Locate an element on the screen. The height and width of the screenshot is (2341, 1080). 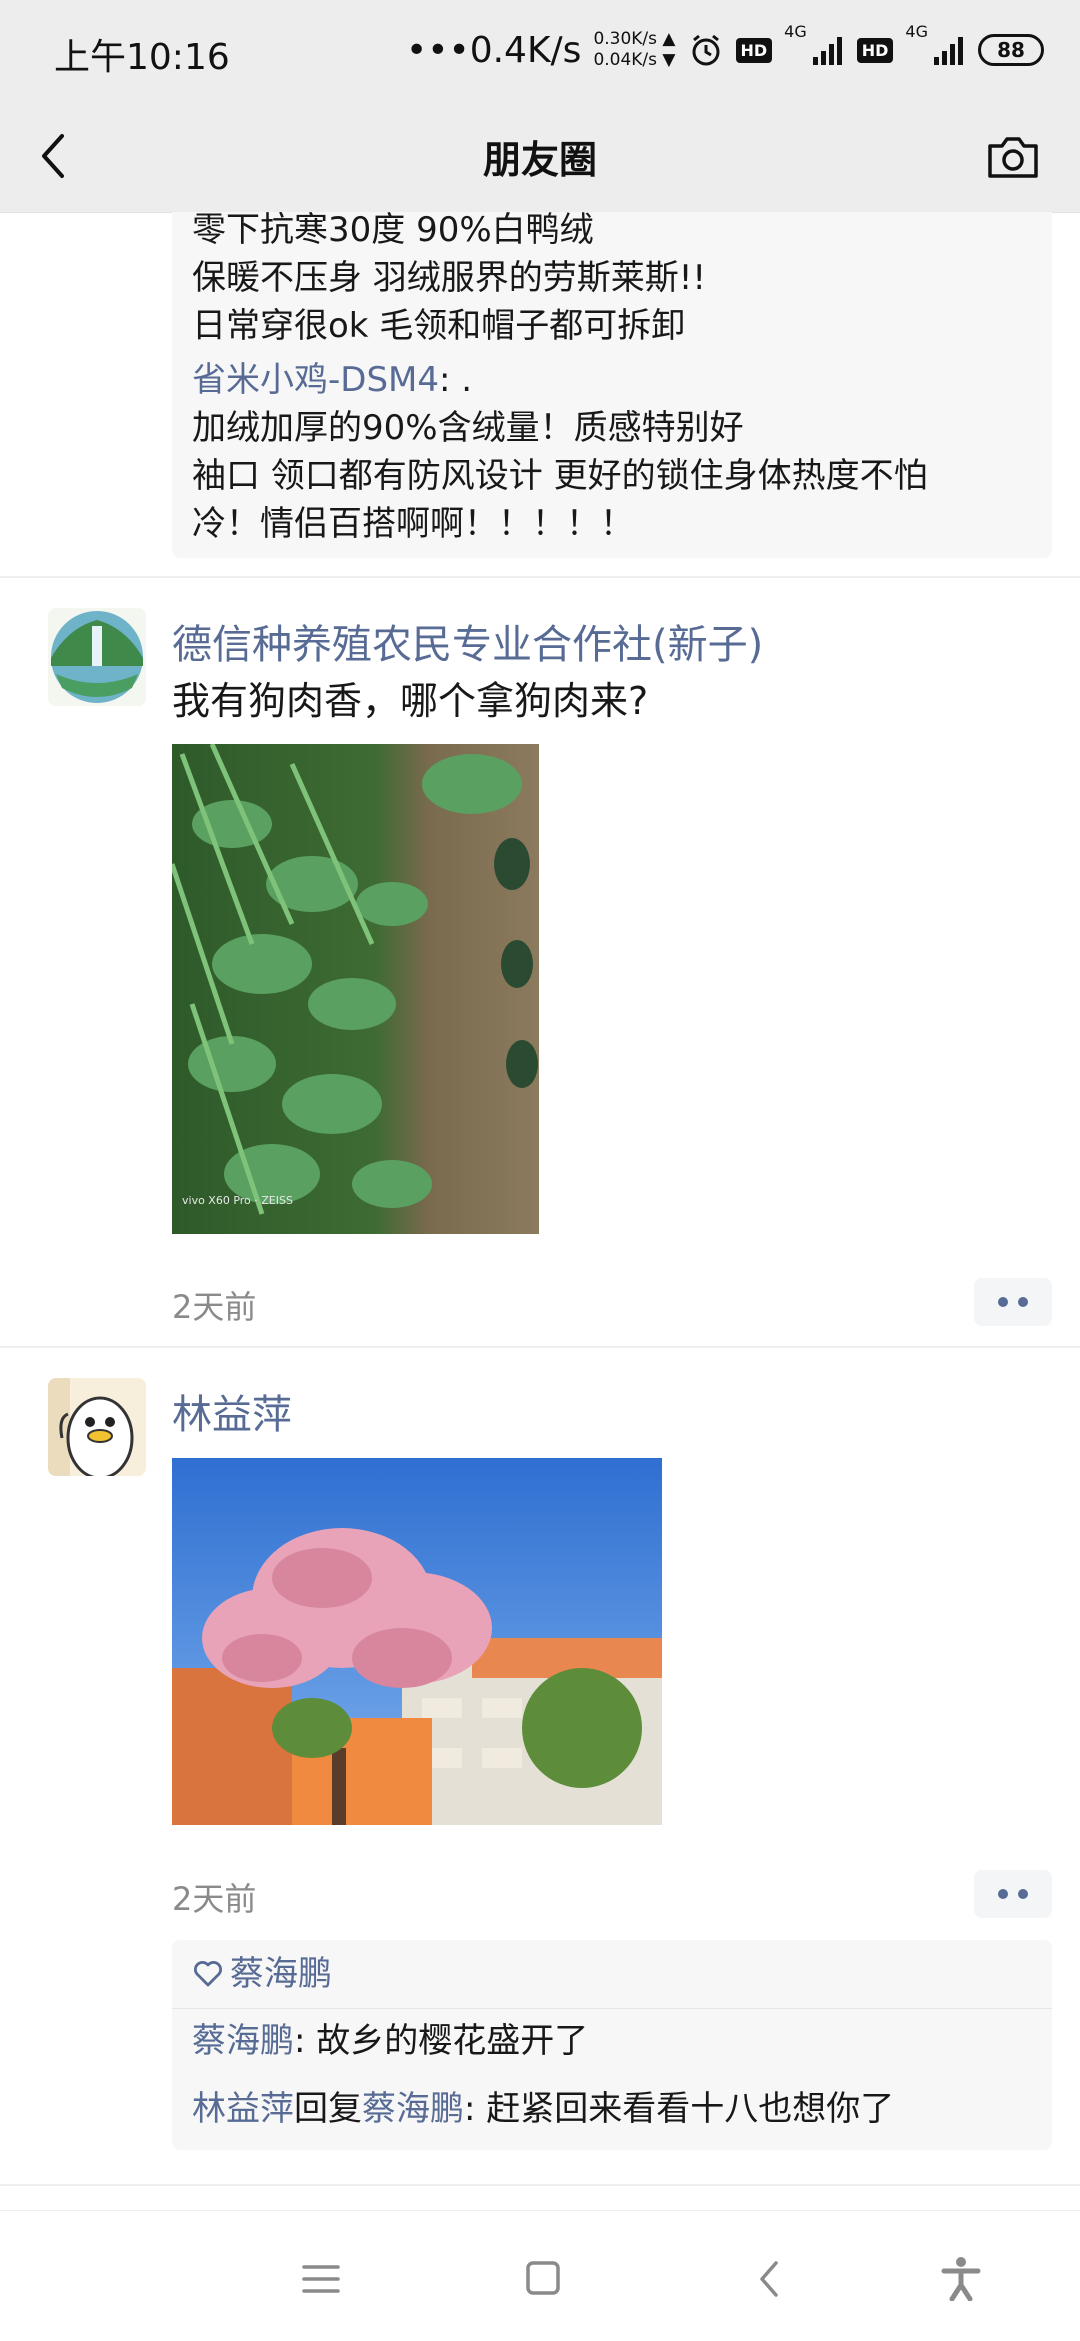
comment-item: 蔡海鹏: 故乡的樱花盛开了 is located at coordinates (612, 2041).